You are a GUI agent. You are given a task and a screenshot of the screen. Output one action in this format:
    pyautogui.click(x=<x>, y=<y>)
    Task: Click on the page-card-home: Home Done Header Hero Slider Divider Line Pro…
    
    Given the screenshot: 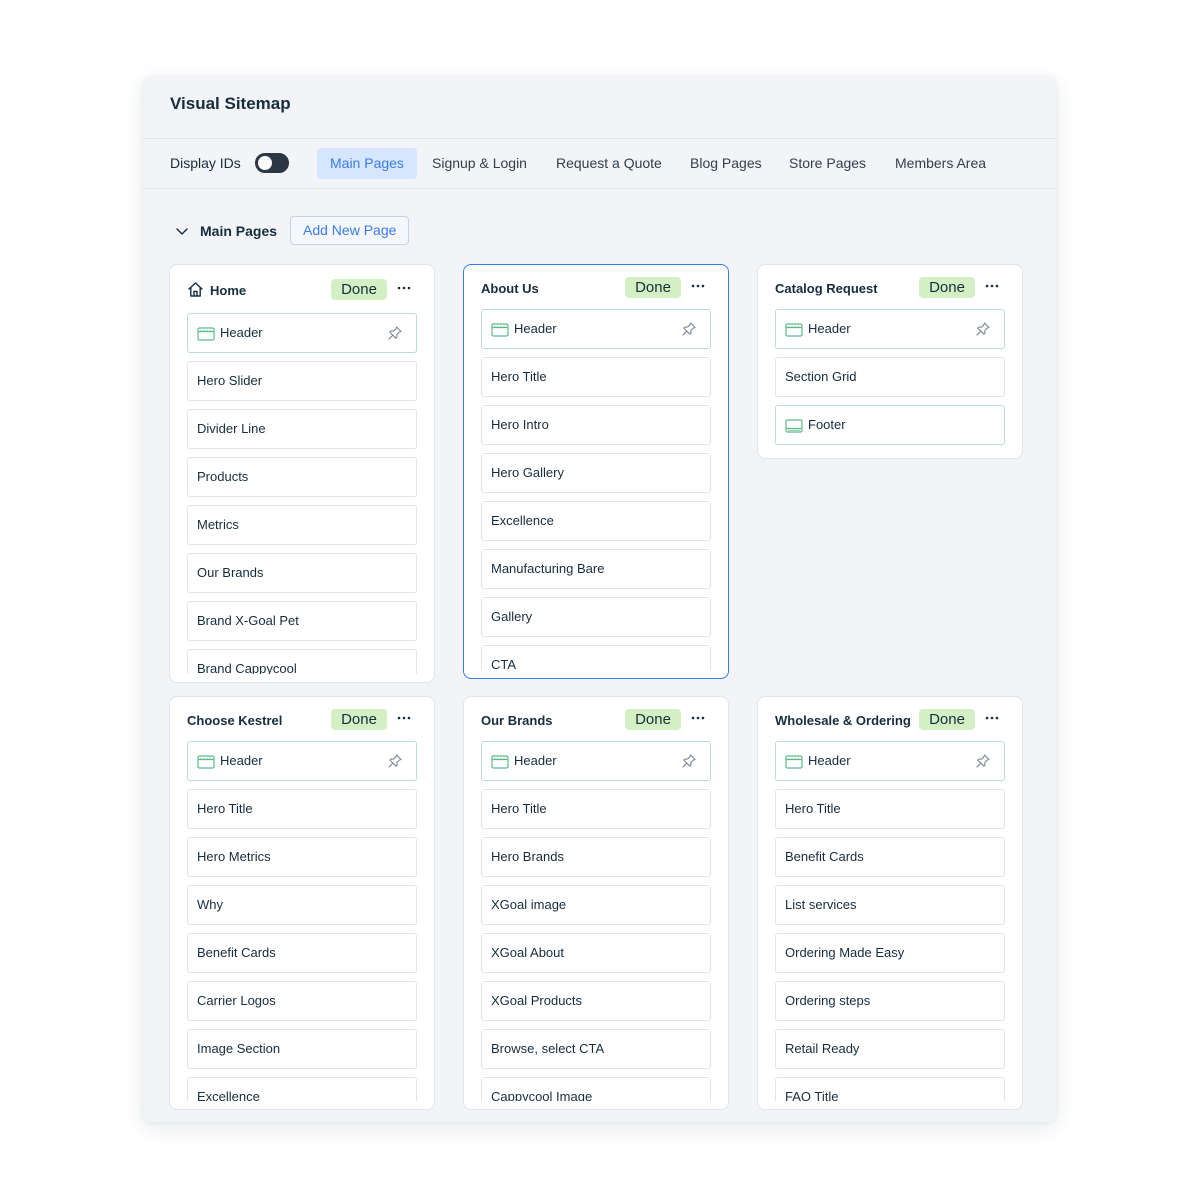 What is the action you would take?
    pyautogui.click(x=302, y=473)
    